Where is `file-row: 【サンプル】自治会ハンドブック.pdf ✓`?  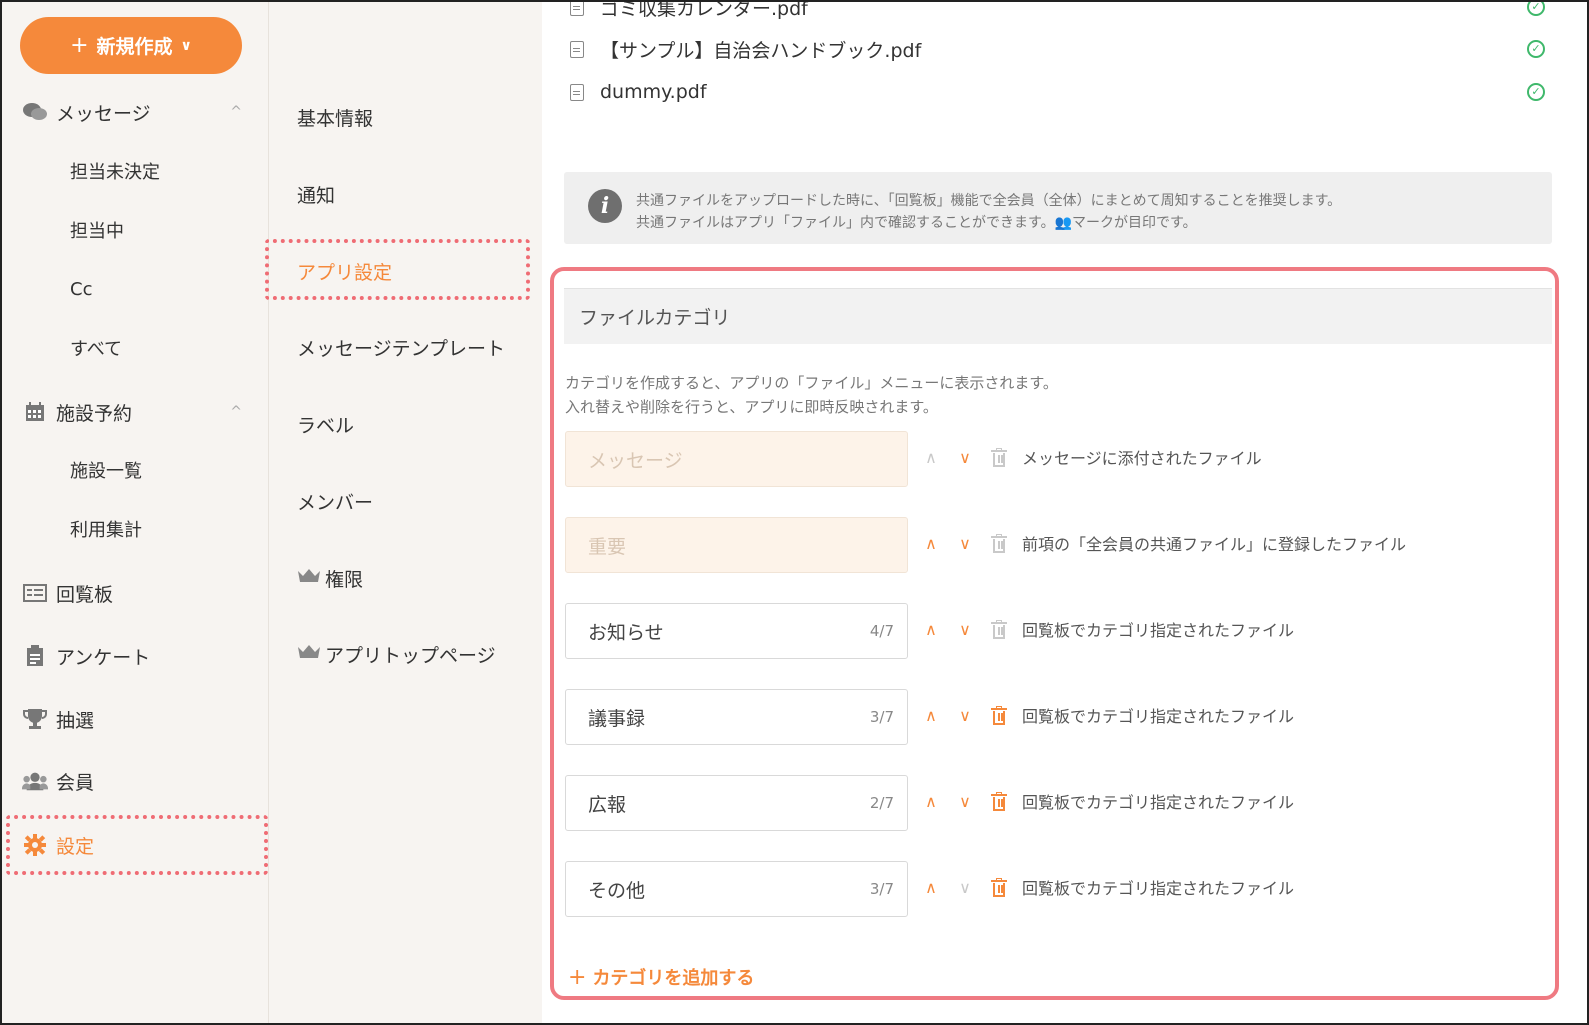
file-row: 【サンプル】自治会ハンドブック.pdf ✓ is located at coordinates (1057, 49).